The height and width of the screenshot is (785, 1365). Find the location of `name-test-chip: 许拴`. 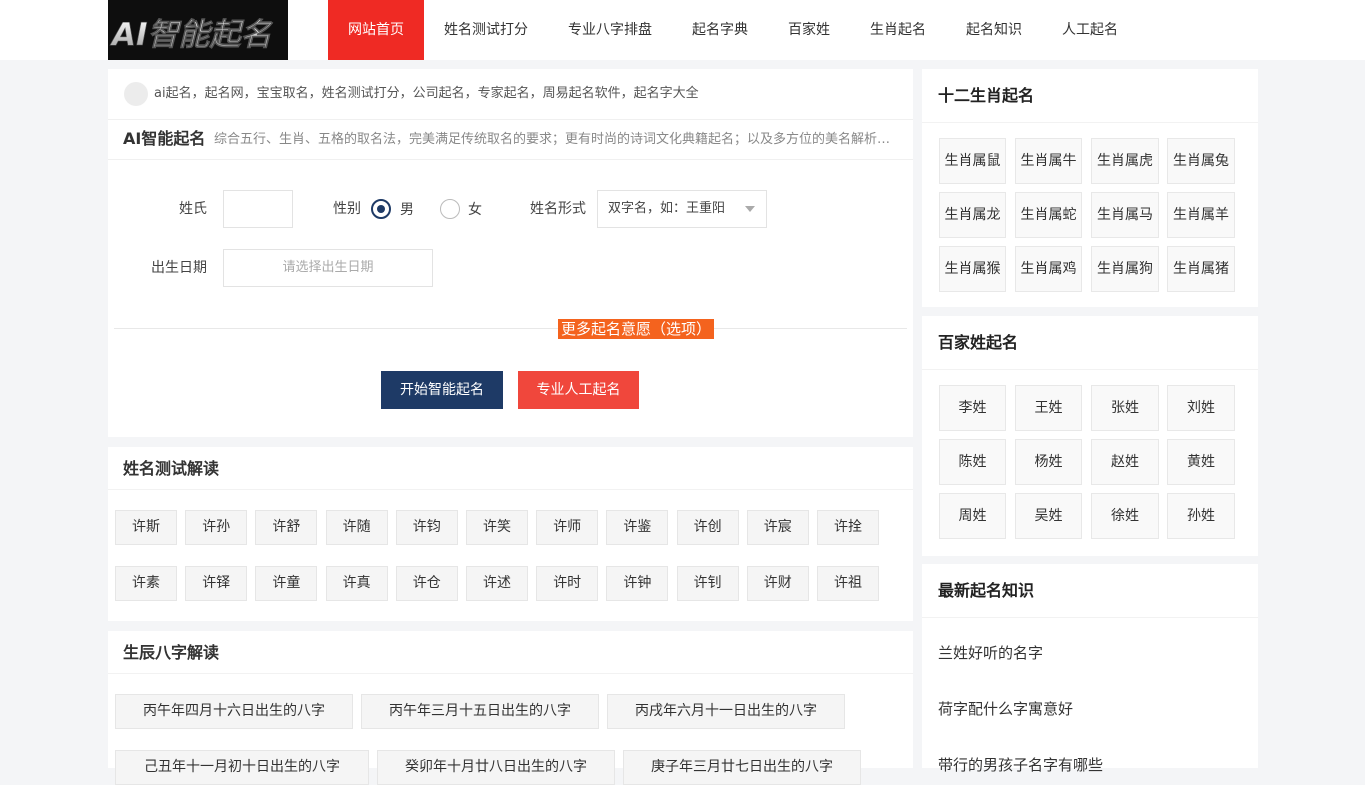

name-test-chip: 许拴 is located at coordinates (848, 527).